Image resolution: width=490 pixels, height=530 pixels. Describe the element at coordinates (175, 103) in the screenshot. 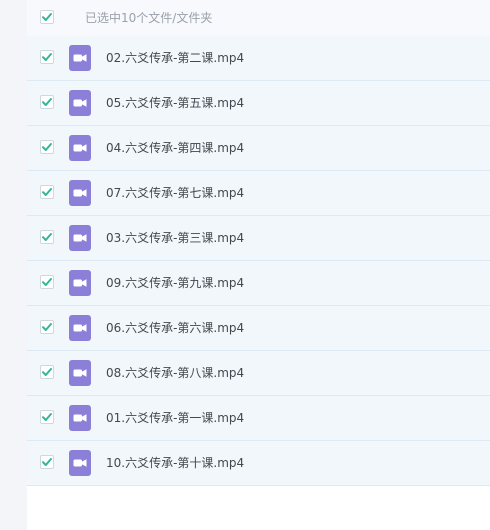

I see `file-name: 05.六爻传承-第五课.mp4` at that location.